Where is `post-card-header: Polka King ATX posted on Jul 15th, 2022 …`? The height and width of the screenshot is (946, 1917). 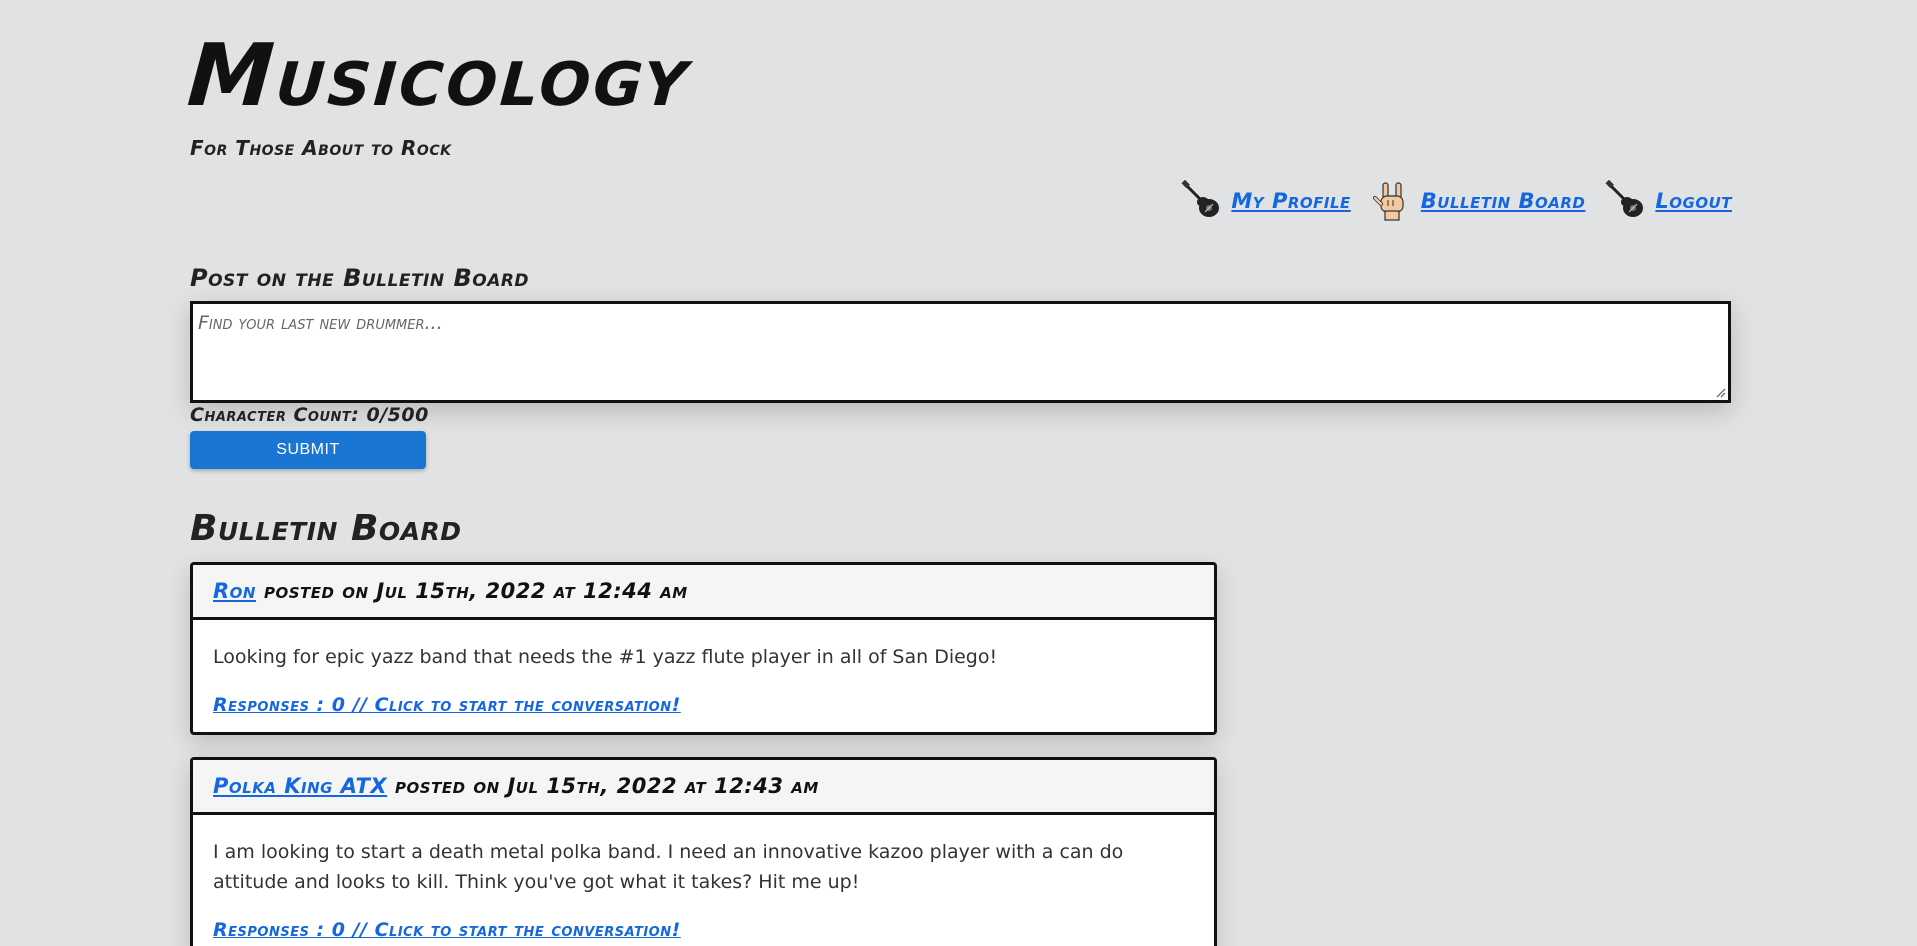
post-card-header: Polka King ATX posted on Jul 15th, 2022 … is located at coordinates (703, 787).